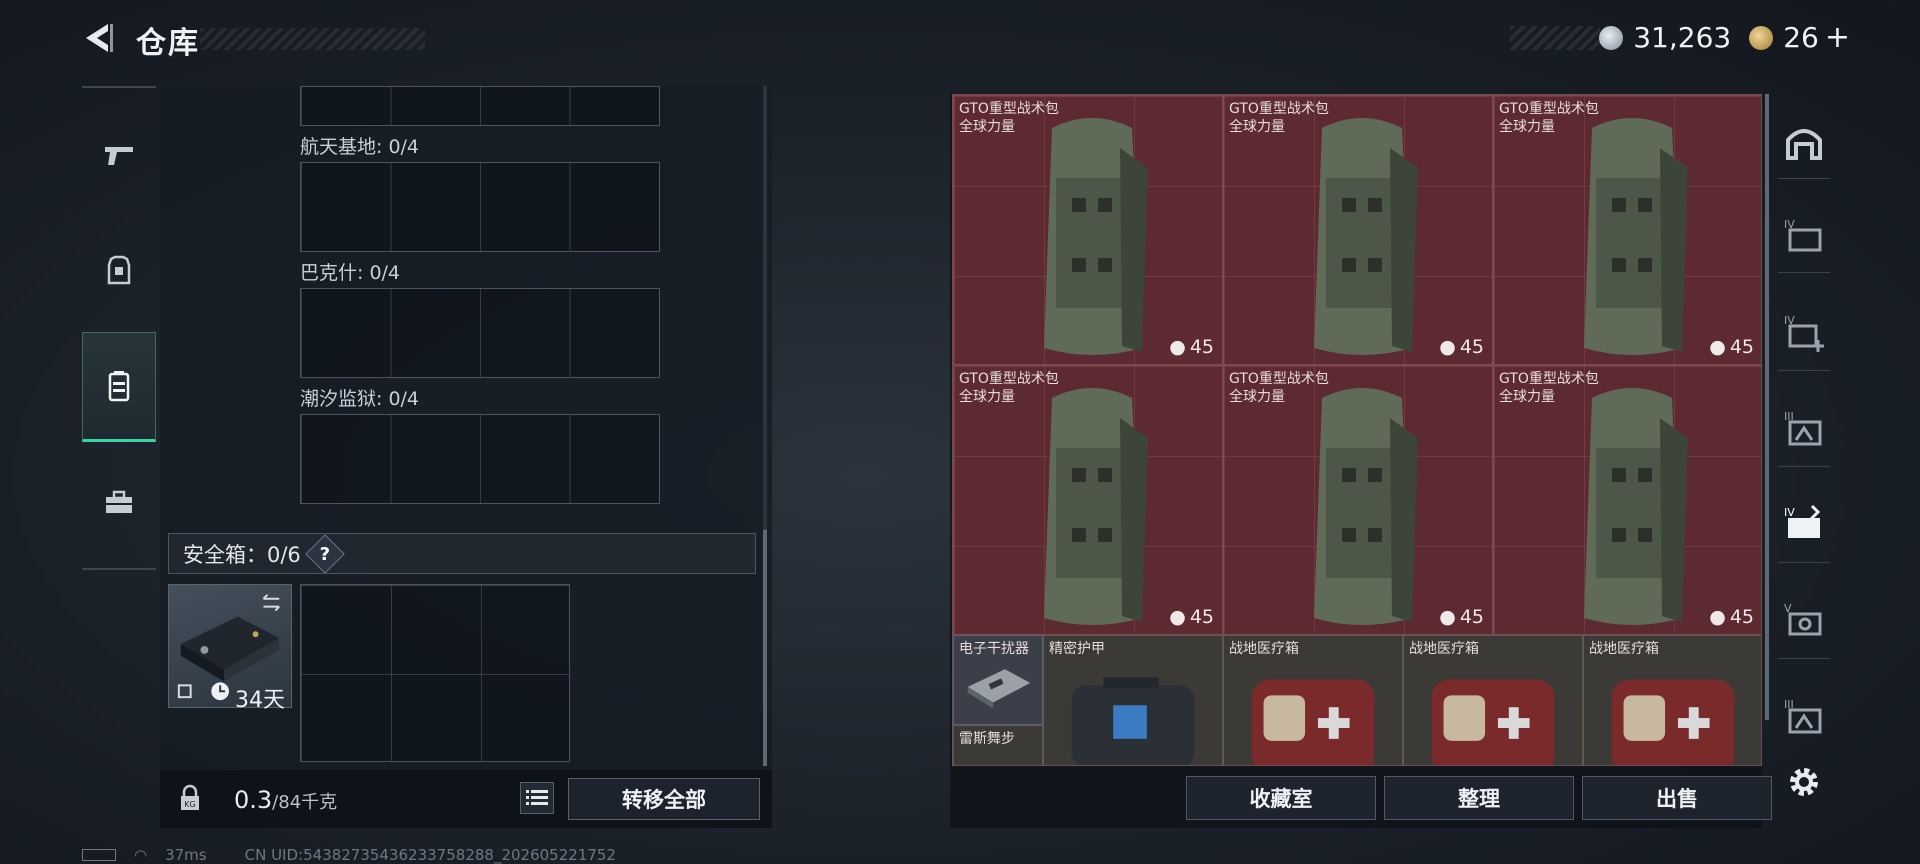 This screenshot has width=1920, height=864. What do you see at coordinates (1555, 38) in the screenshot?
I see `currency-decoration` at bounding box center [1555, 38].